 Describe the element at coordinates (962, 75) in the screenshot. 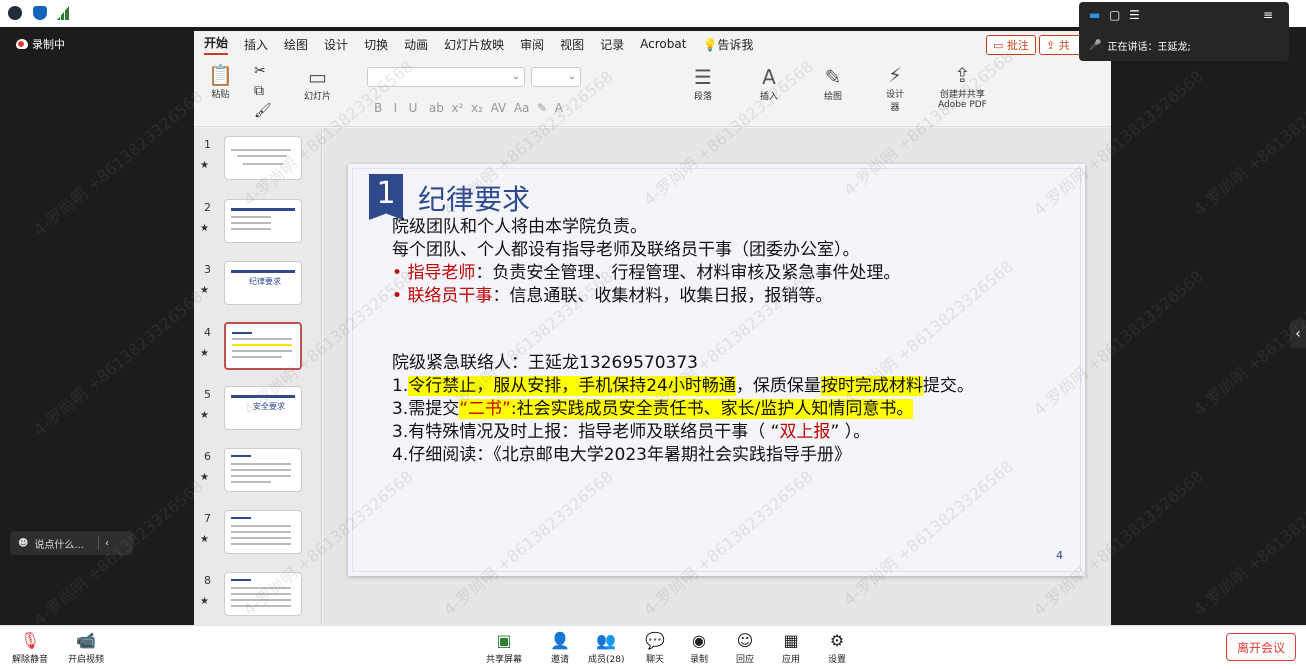

I see `adobe-share-icon: ⇪` at that location.